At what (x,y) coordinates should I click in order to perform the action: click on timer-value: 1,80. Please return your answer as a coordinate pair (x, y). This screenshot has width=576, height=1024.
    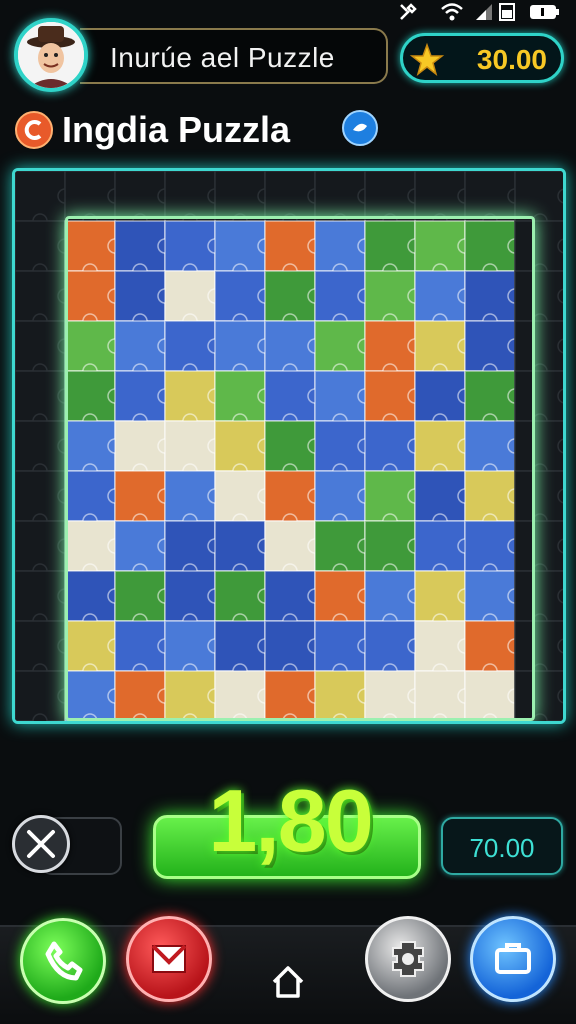
    Looking at the image, I should click on (290, 820).